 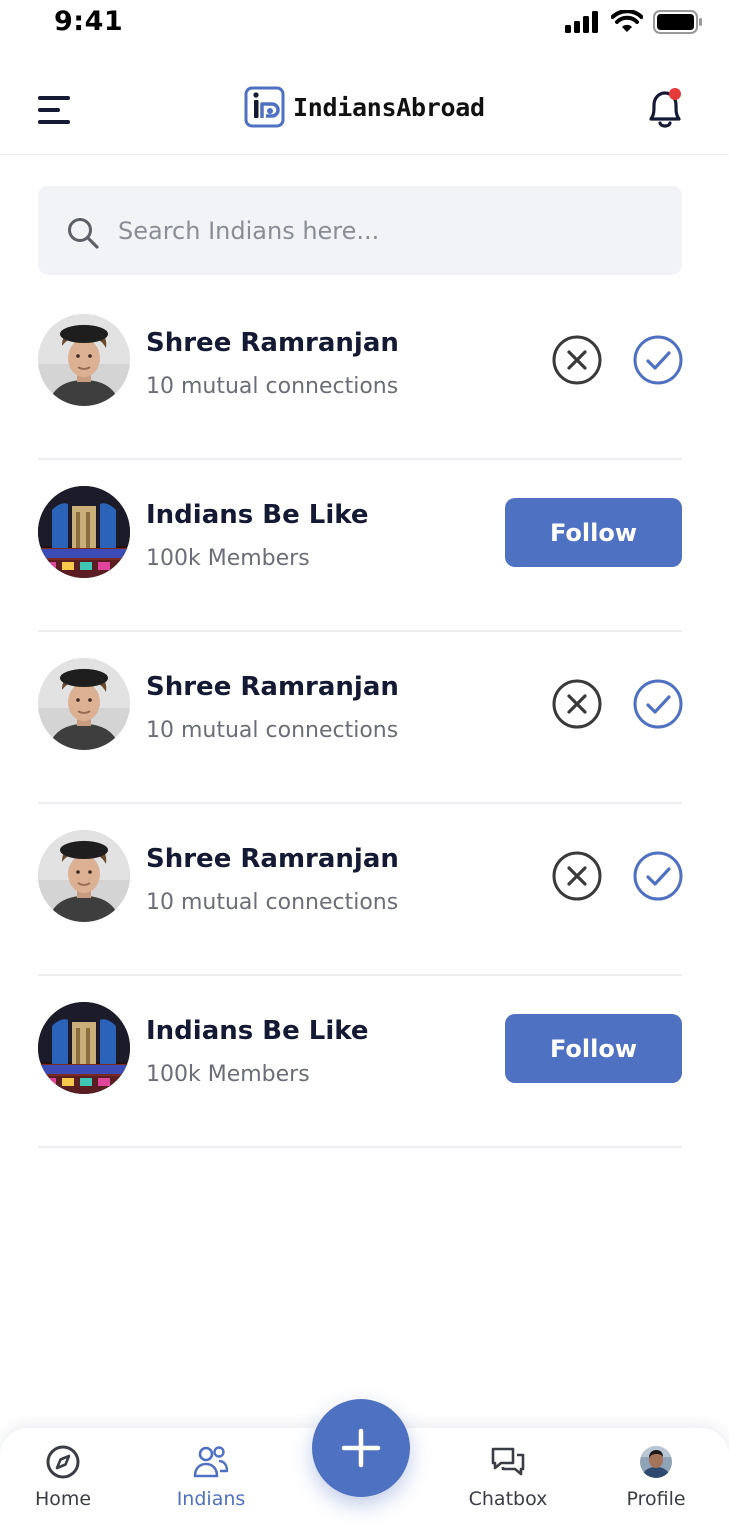 What do you see at coordinates (63, 1480) in the screenshot?
I see `tab-home: Home` at bounding box center [63, 1480].